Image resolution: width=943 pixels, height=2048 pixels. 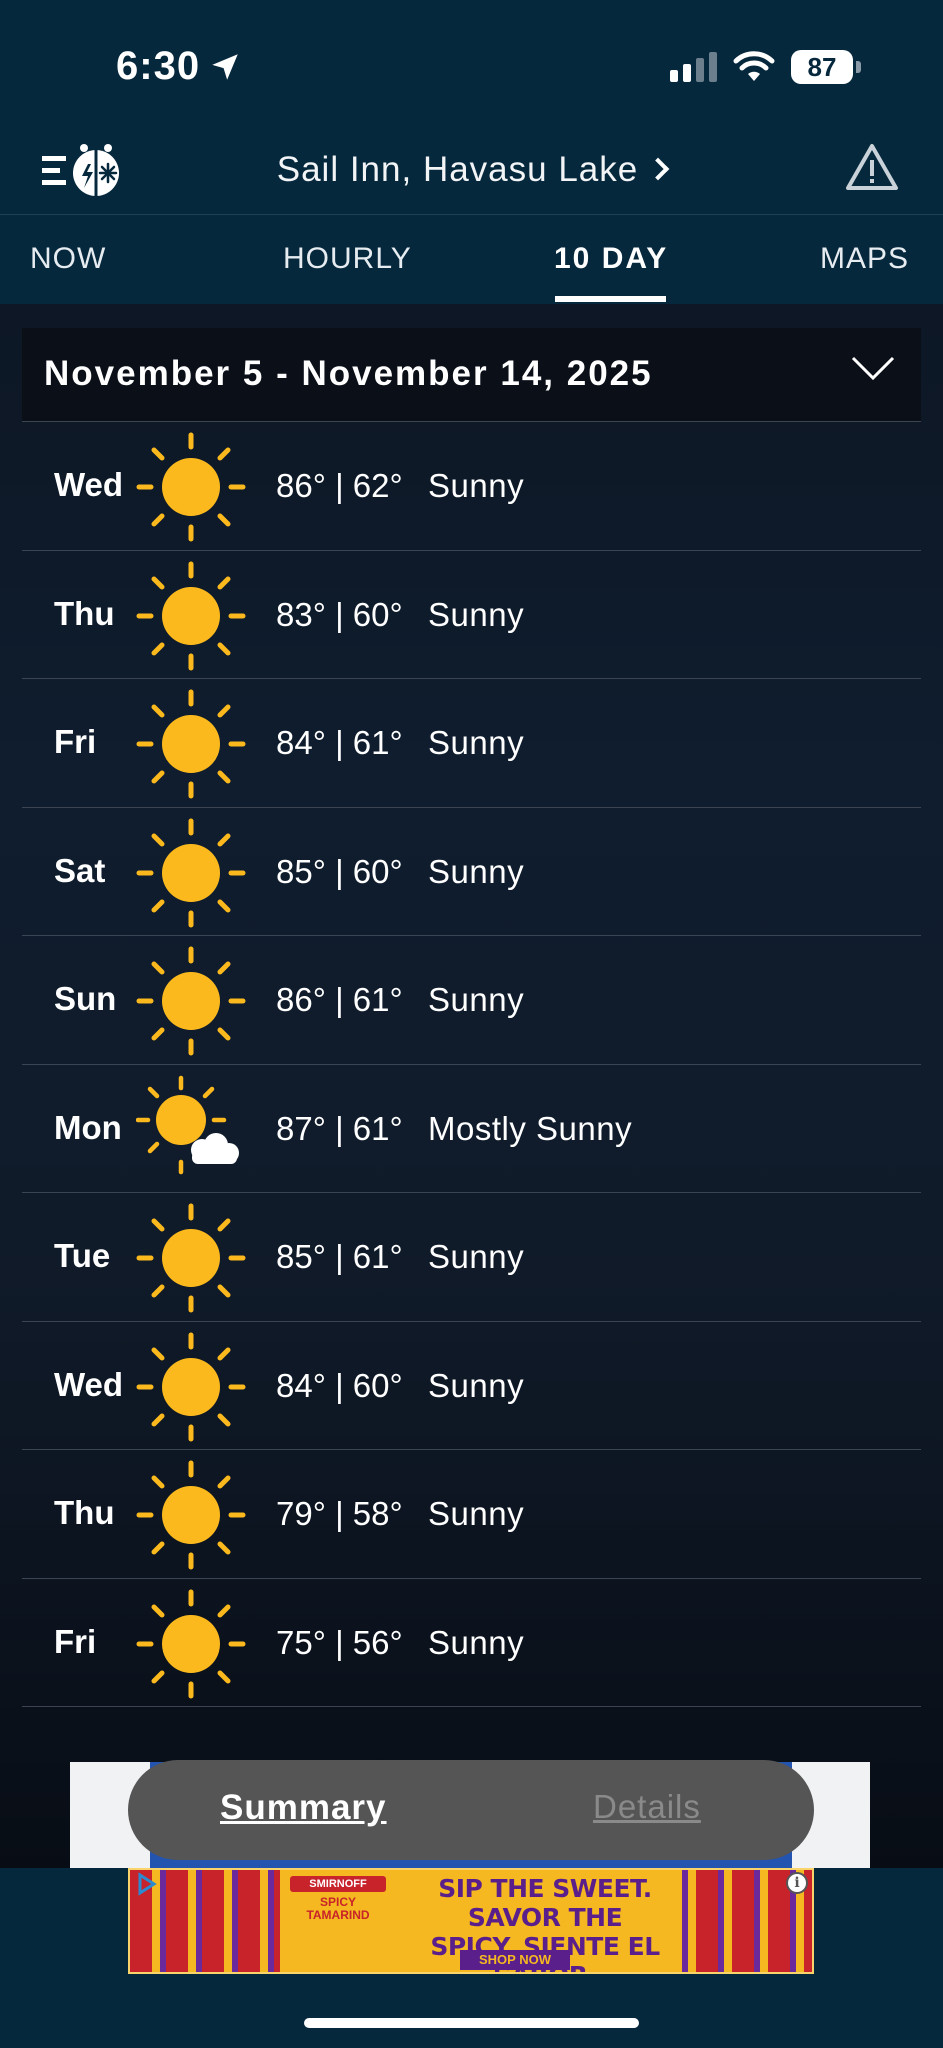 I want to click on view-toggle: Summary Details, so click(x=471, y=1810).